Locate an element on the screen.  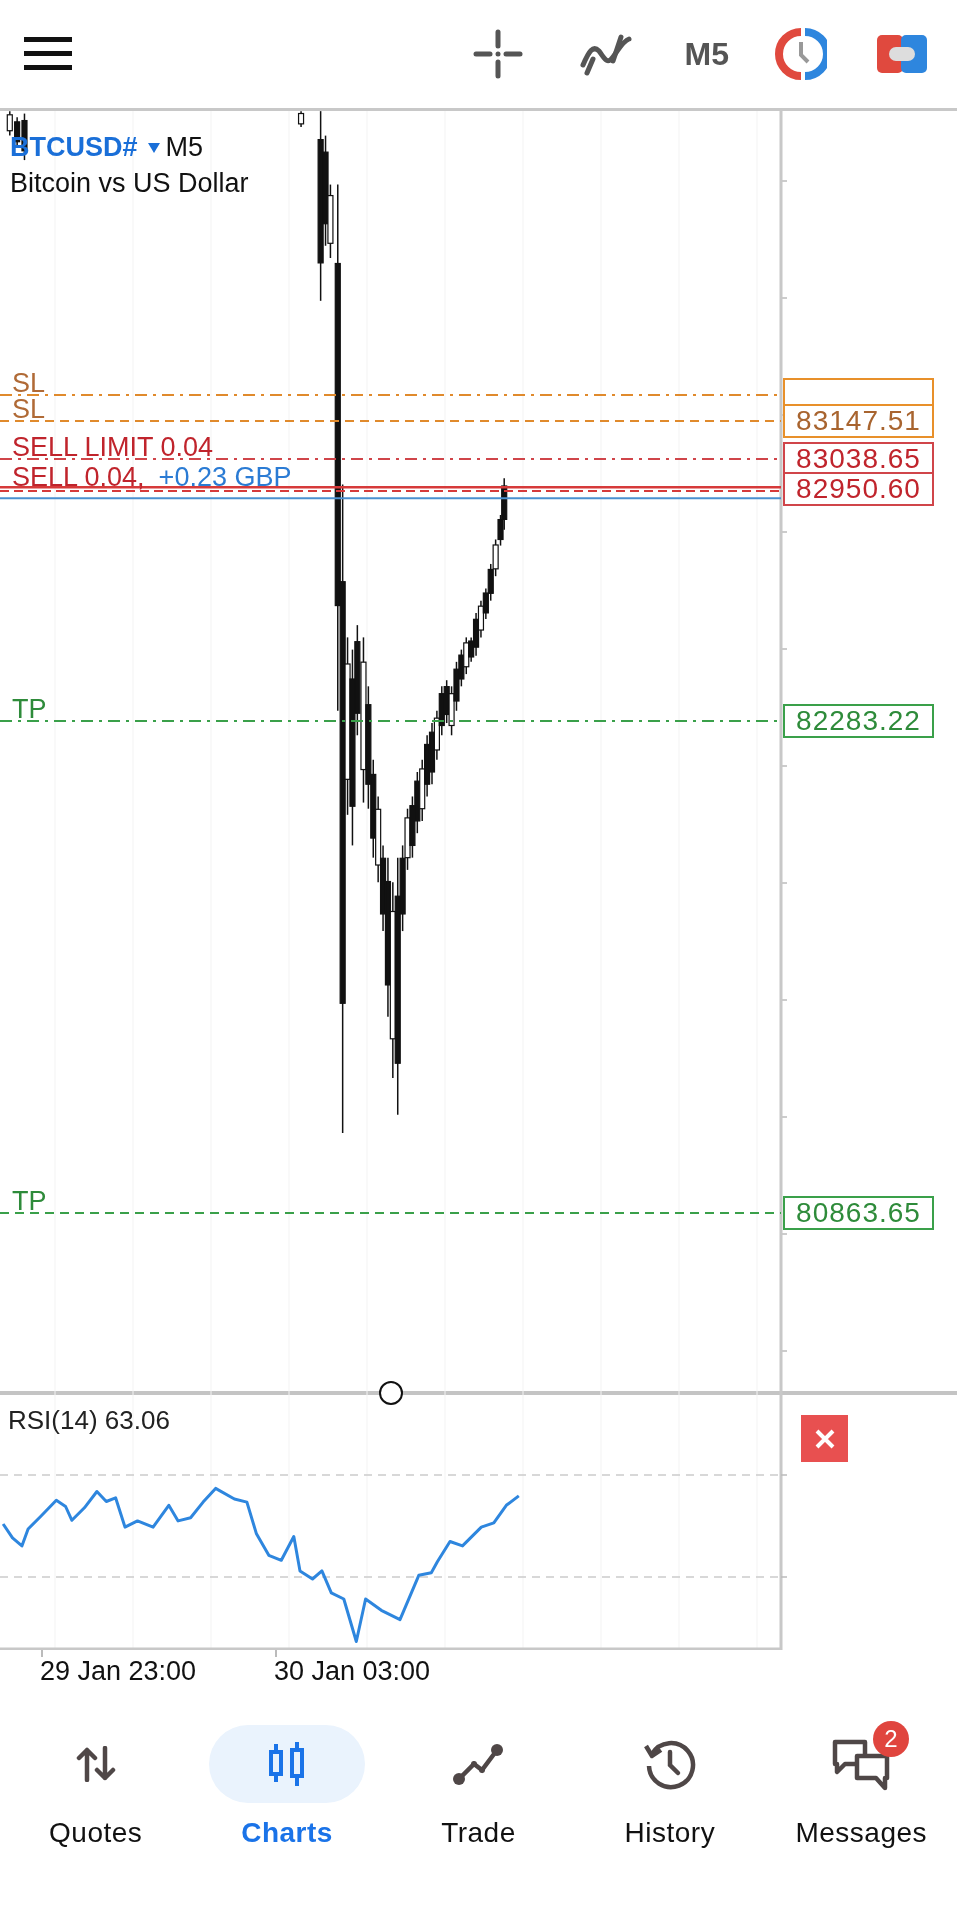
symbol-description: Bitcoin vs US Dollar is located at coordinates (129, 183).